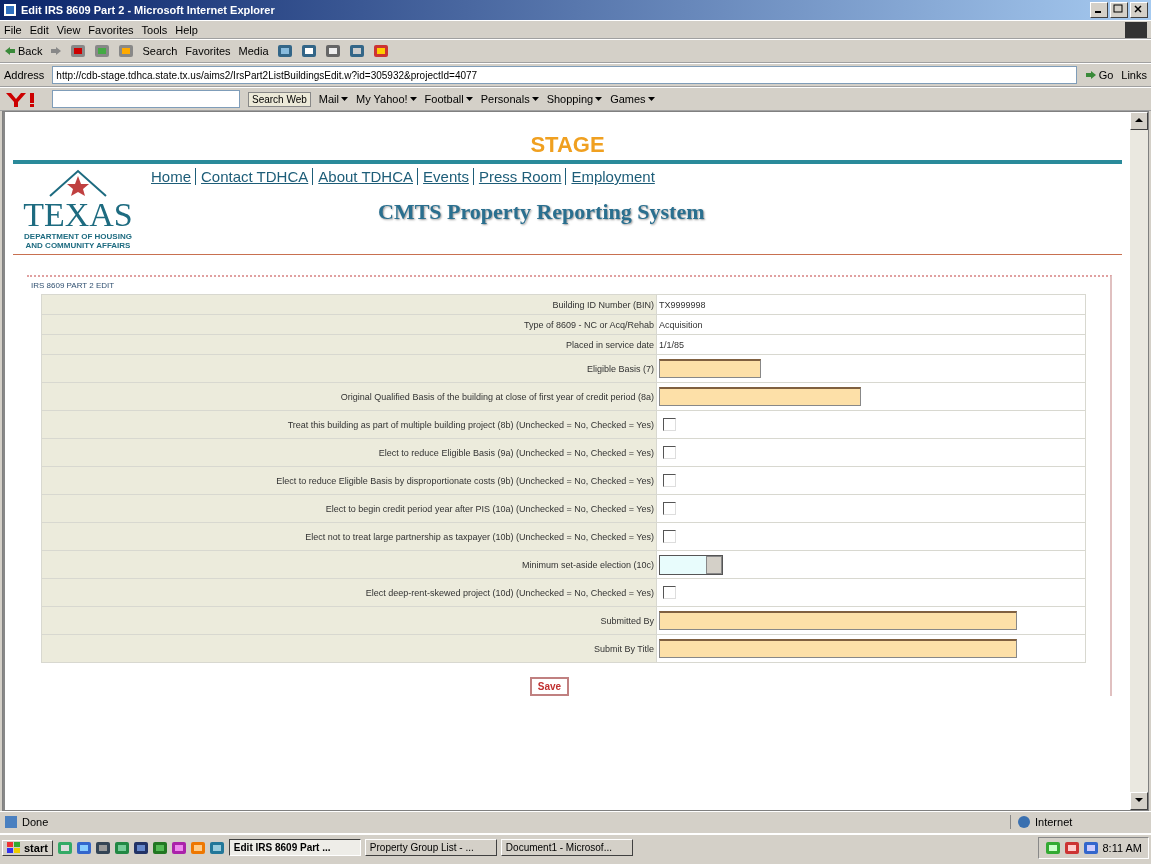  What do you see at coordinates (620, 368) in the screenshot?
I see `field-label: Eligible Basis (7)` at bounding box center [620, 368].